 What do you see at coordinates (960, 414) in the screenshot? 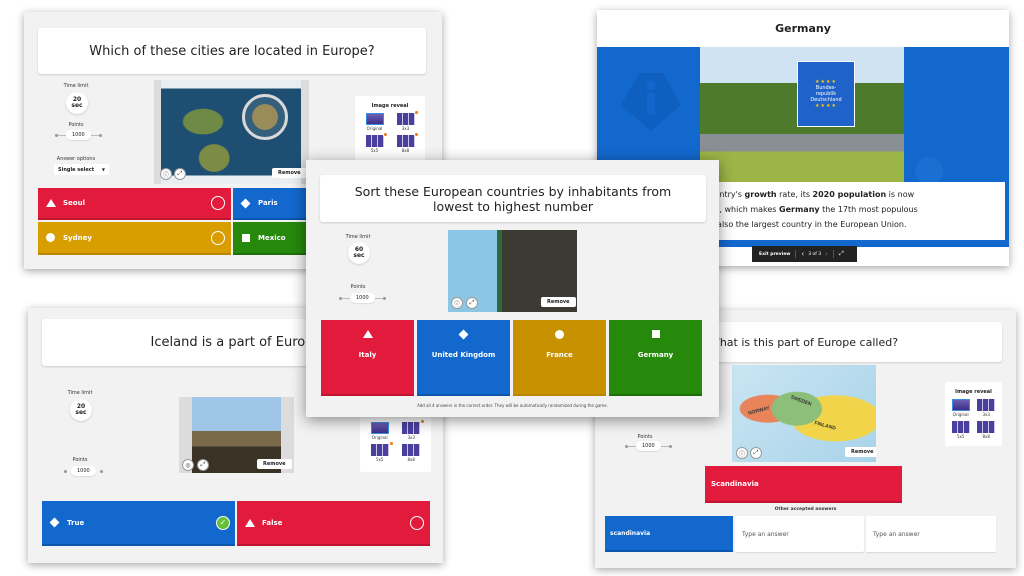
I see `reveal-option-label: Original` at bounding box center [960, 414].